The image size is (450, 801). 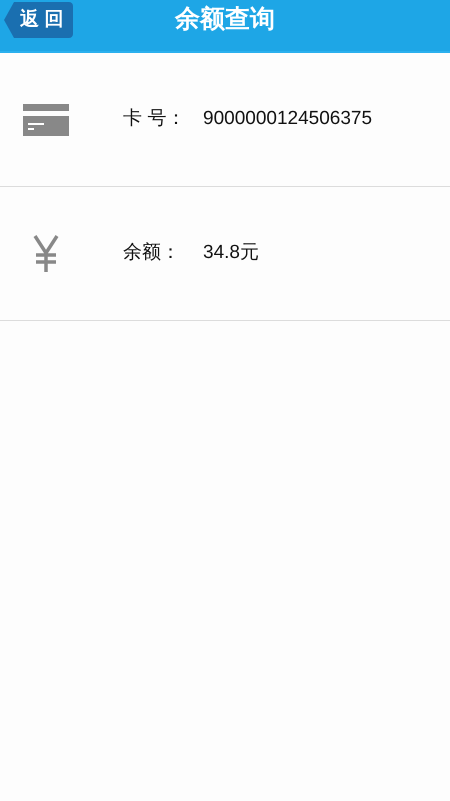 I want to click on page-title: 余额查询, so click(x=225, y=19).